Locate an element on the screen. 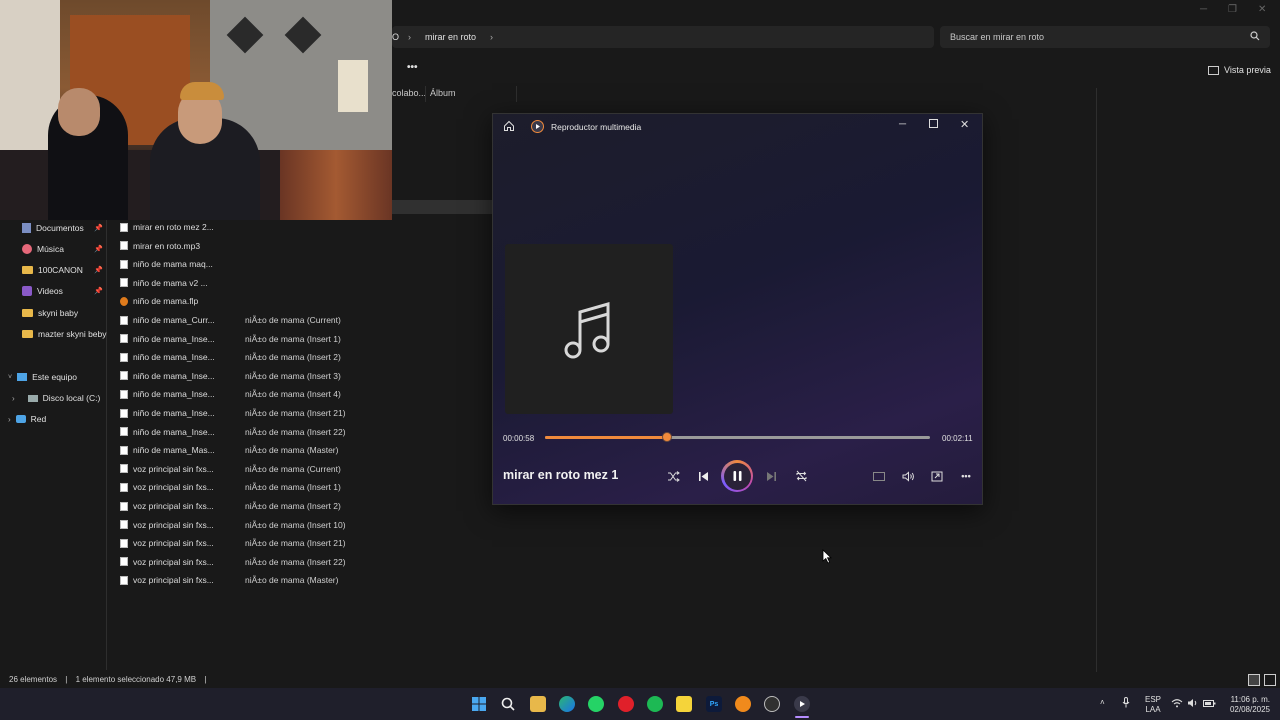  file-explorer-icon is located at coordinates (538, 704).